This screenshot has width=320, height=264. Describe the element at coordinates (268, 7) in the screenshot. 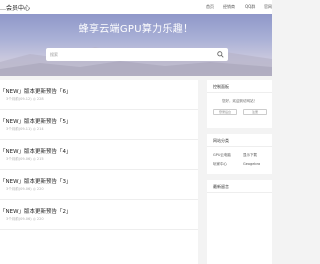

I see `nav-item-official-site: 官网` at that location.